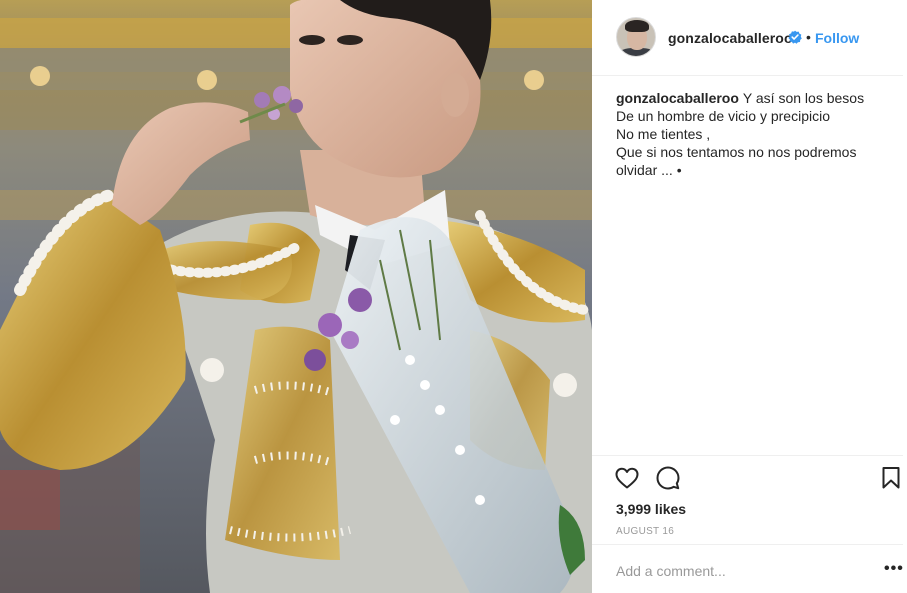 The height and width of the screenshot is (593, 907). Describe the element at coordinates (651, 509) in the screenshot. I see `like-count: 3,999 likes` at that location.